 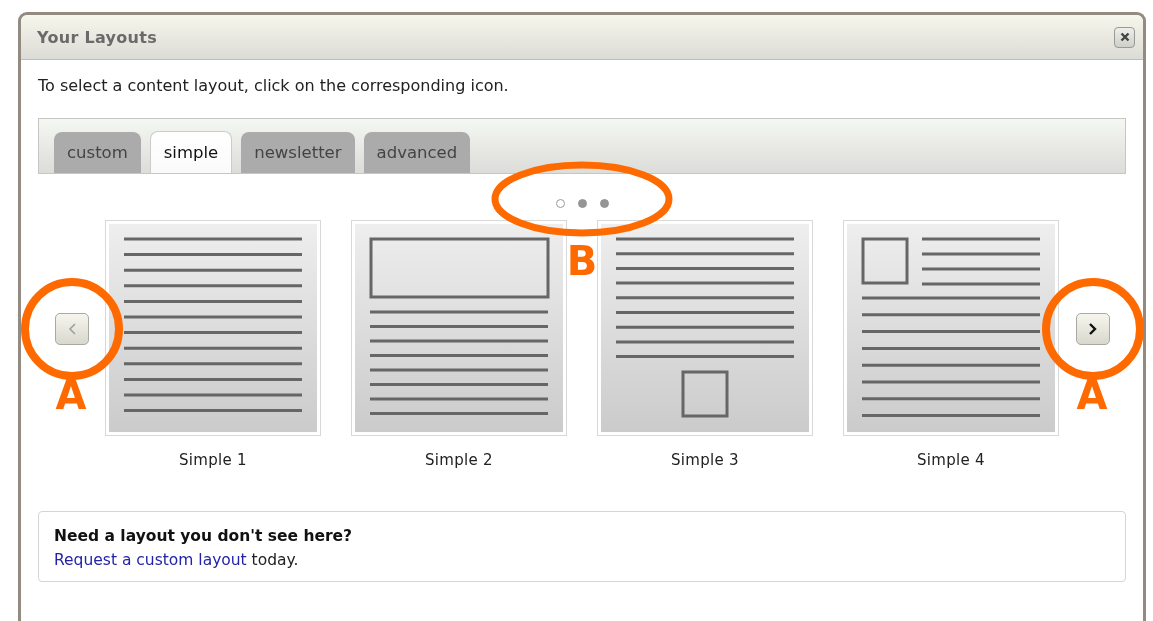 I want to click on layout-name: Simple 2, so click(x=459, y=460).